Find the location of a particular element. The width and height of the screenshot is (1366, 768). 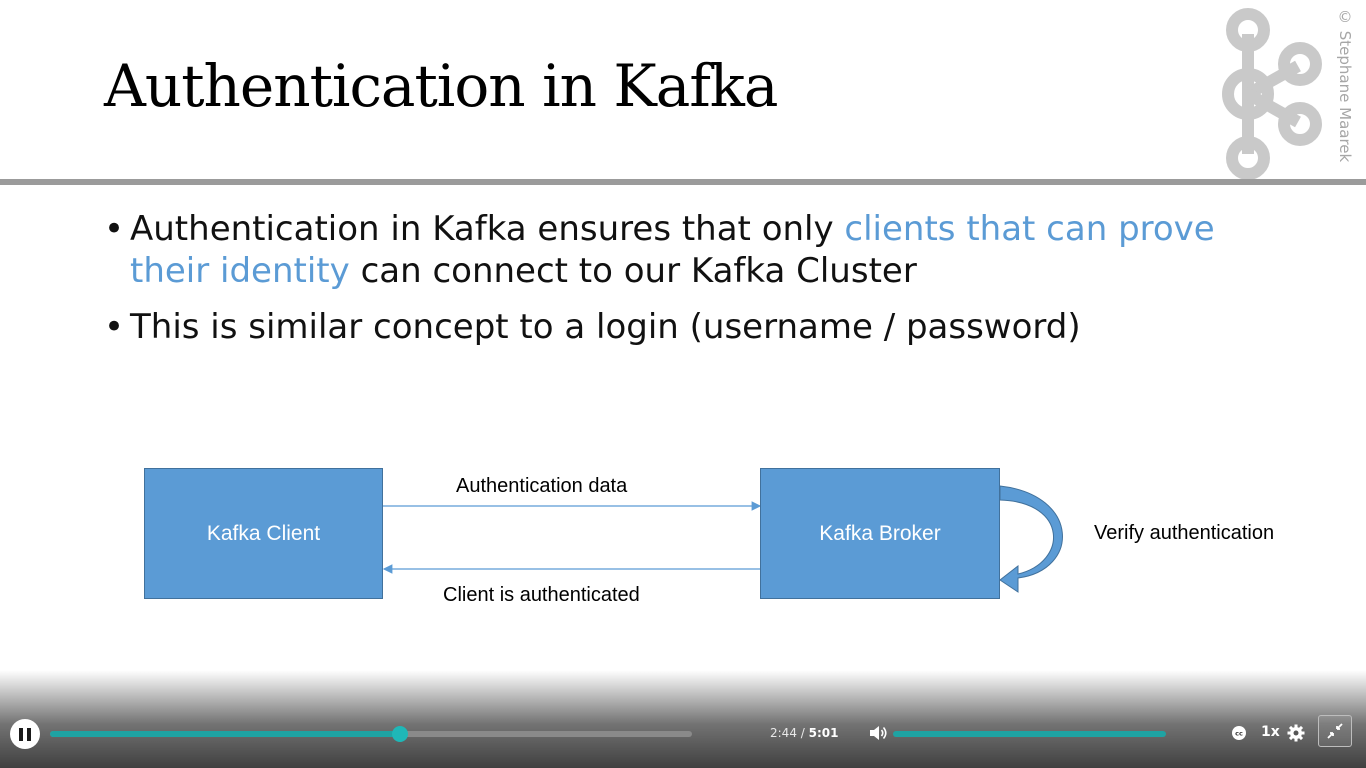

volume-icon is located at coordinates (878, 733).